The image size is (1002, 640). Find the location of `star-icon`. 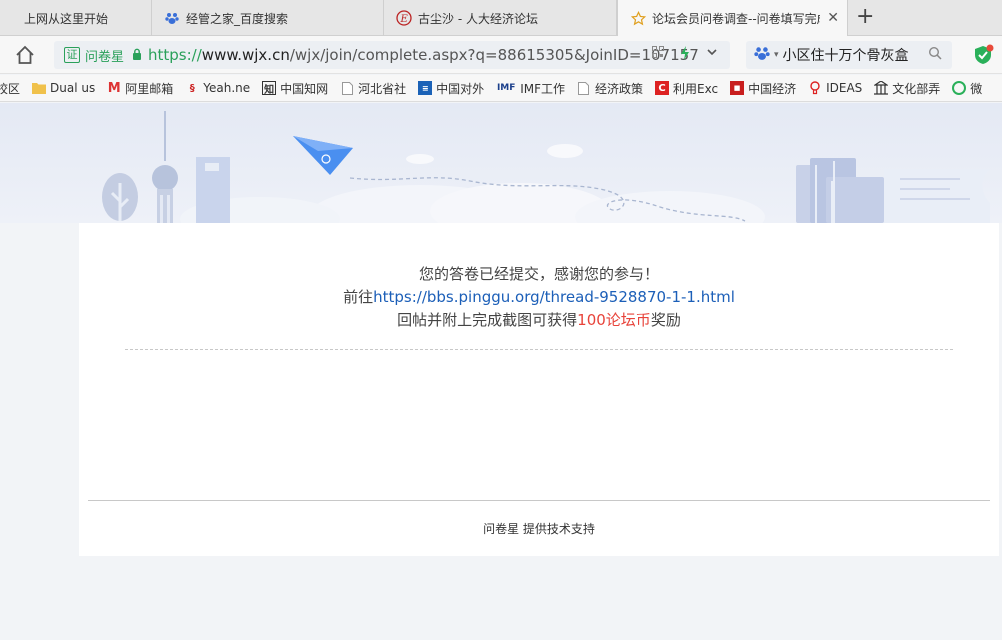

star-icon is located at coordinates (638, 19).